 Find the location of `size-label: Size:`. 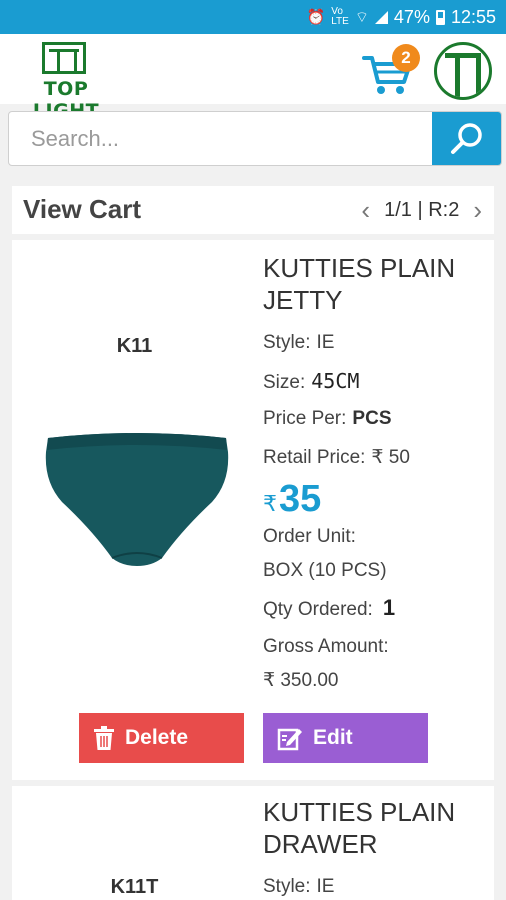

size-label: Size: is located at coordinates (284, 382).